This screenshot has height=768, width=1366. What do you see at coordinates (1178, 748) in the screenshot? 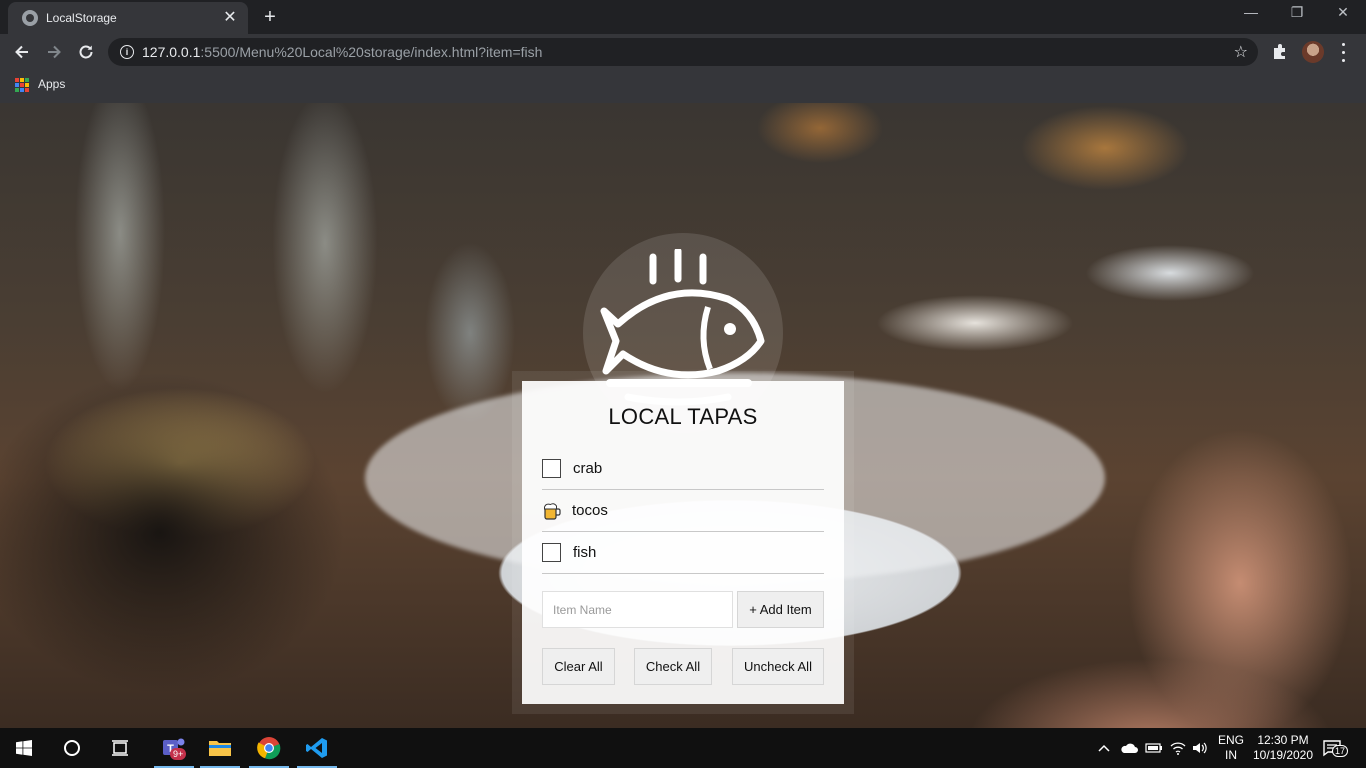
I see `wifi-icon` at bounding box center [1178, 748].